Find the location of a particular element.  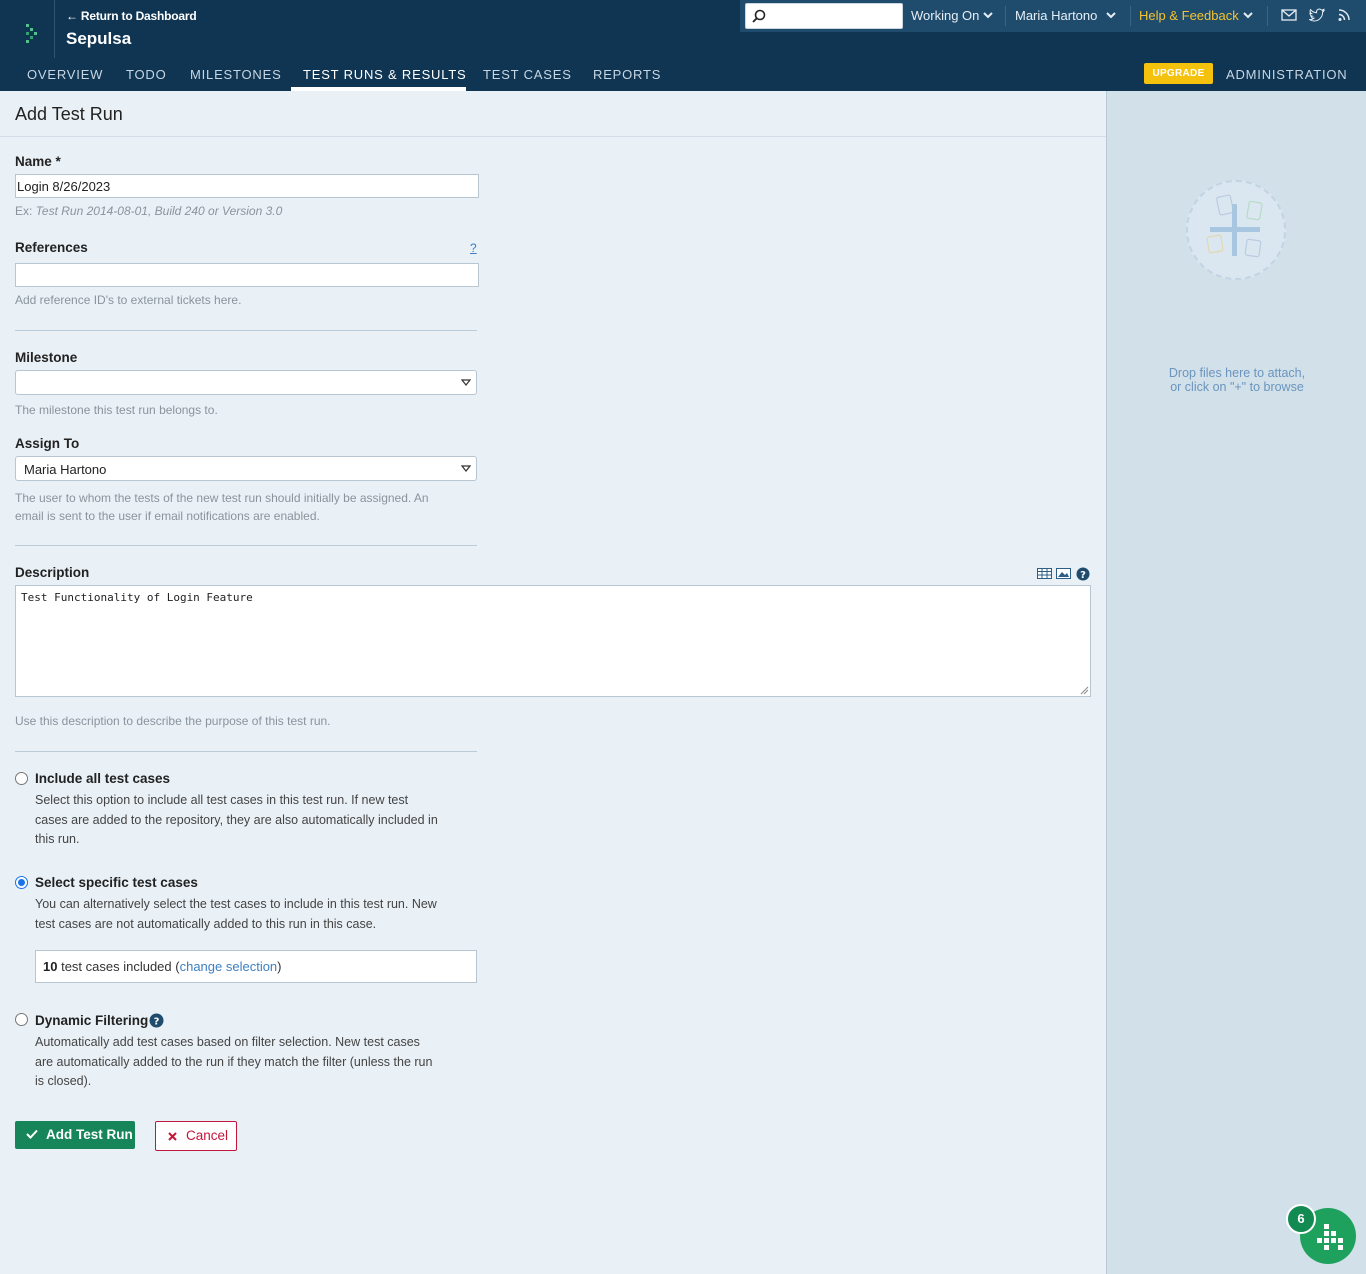

tab-test-runs-results: TEST RUNS & RESULTS is located at coordinates (385, 74).